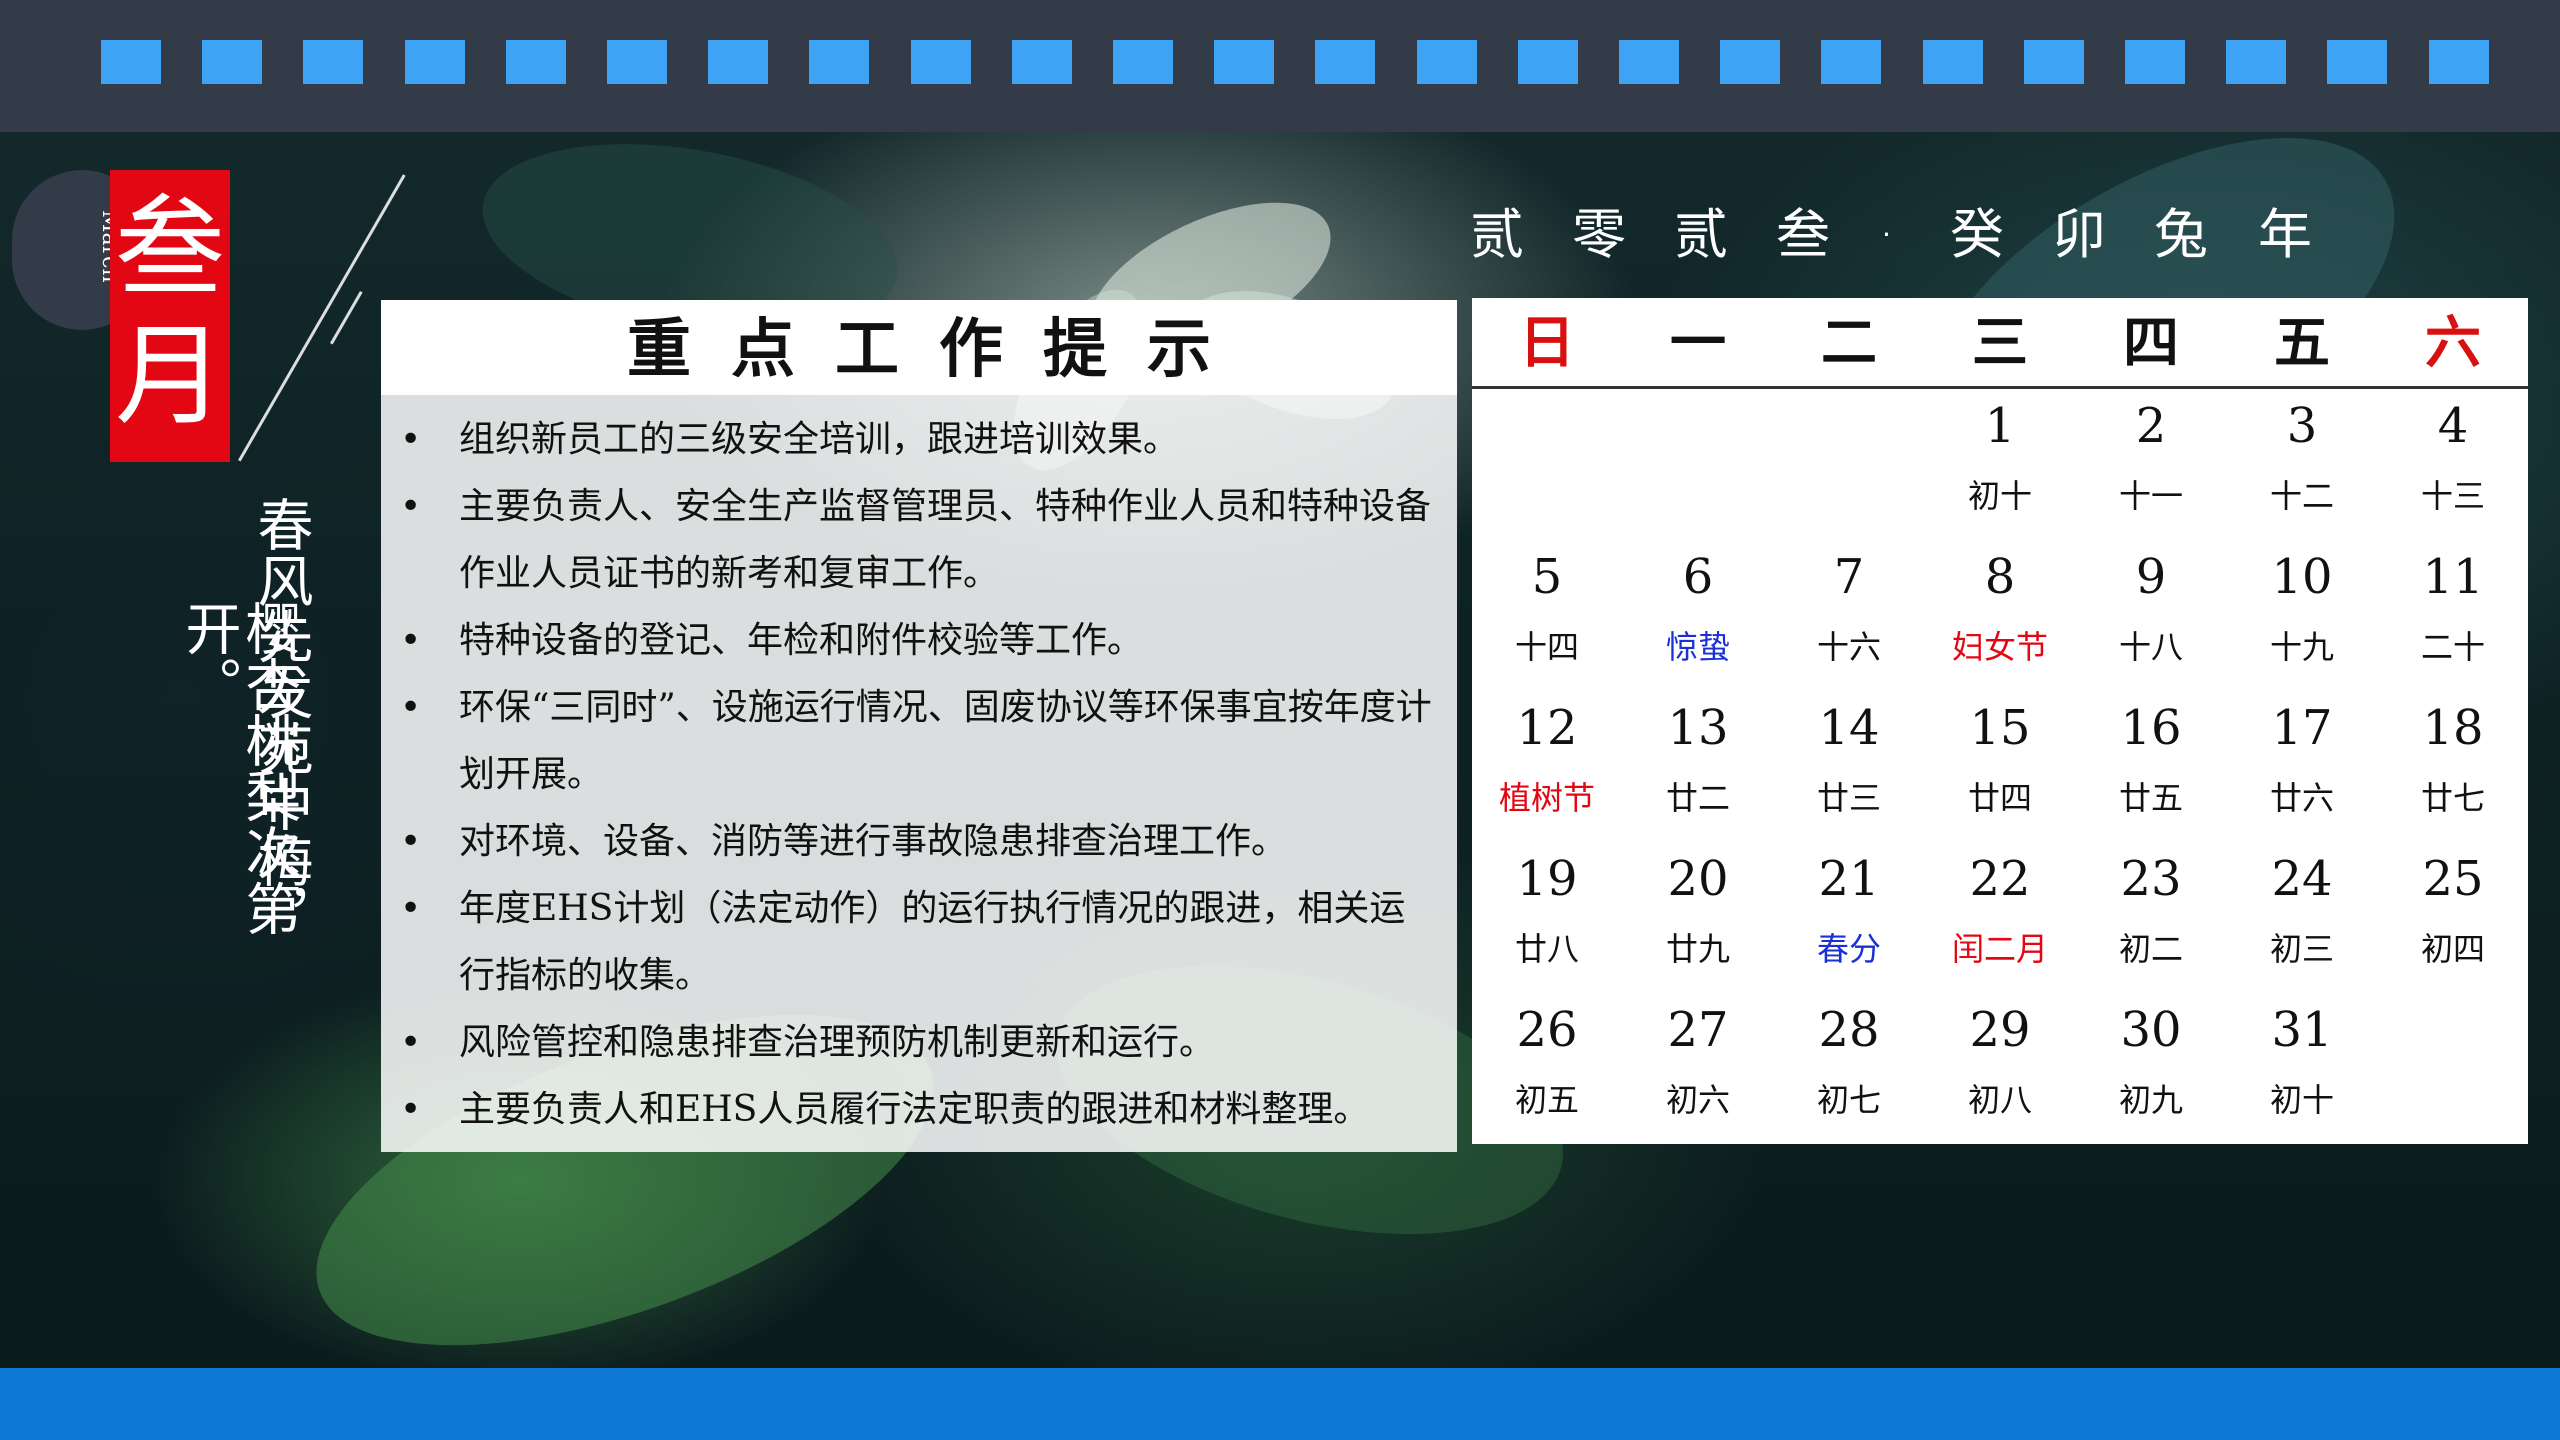 The image size is (2560, 1440). What do you see at coordinates (2151, 728) in the screenshot?
I see `calendar-day-number: 16` at bounding box center [2151, 728].